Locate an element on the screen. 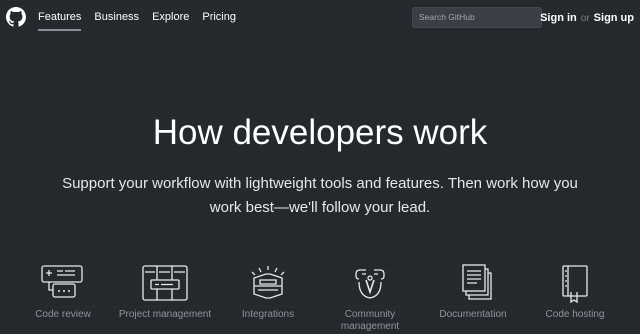 This screenshot has width=640, height=334. sign-in-link: Sign in is located at coordinates (558, 18).